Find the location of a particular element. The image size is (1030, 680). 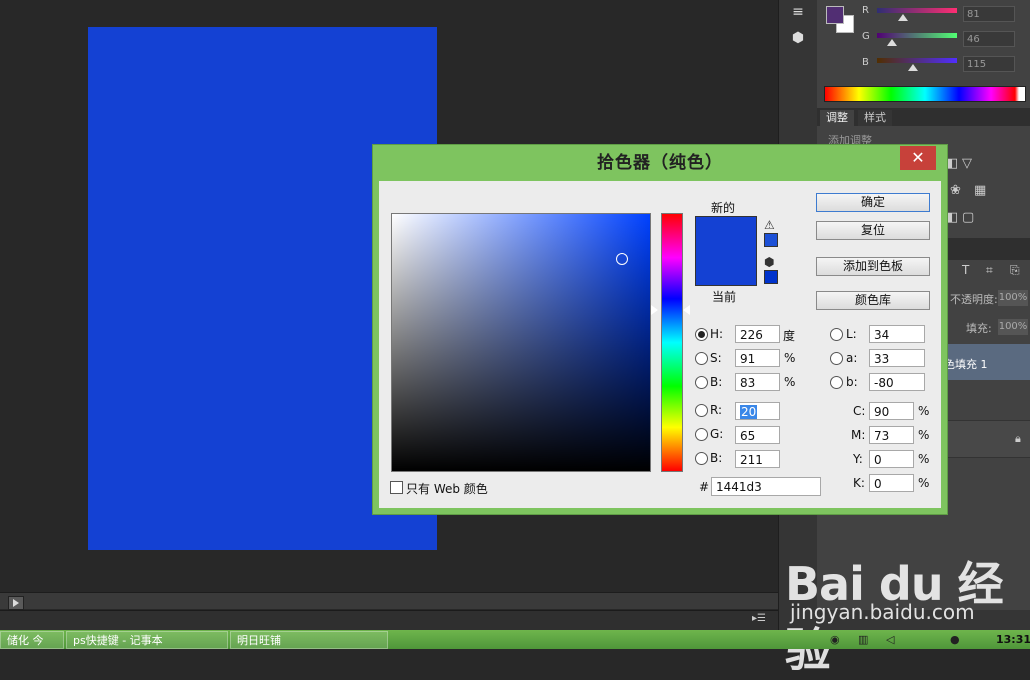

tab-styles: 样式 is located at coordinates (875, 118).